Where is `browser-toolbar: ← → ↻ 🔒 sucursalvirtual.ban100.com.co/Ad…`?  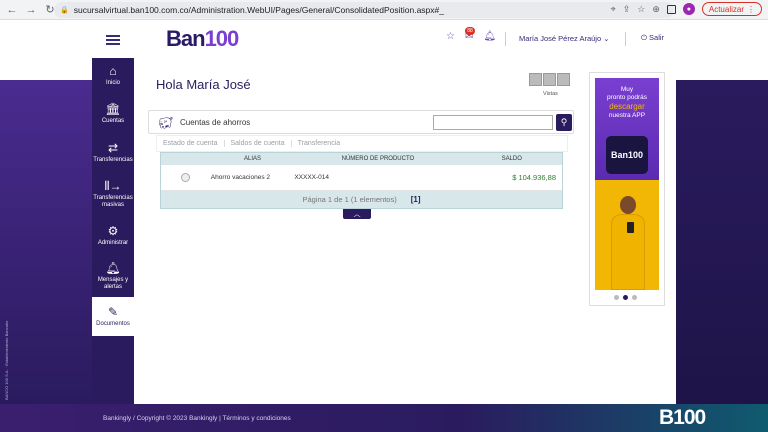 browser-toolbar: ← → ↻ 🔒 sucursalvirtual.ban100.com.co/Ad… is located at coordinates (384, 10).